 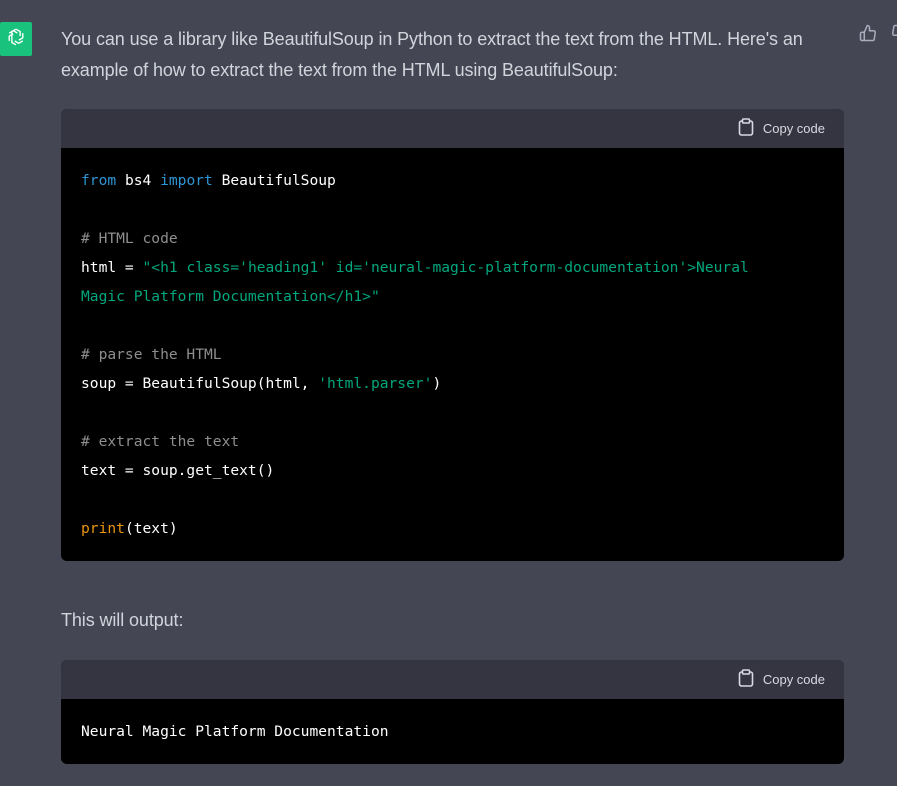 I want to click on code-line: # parse the HTML, so click(x=452, y=354).